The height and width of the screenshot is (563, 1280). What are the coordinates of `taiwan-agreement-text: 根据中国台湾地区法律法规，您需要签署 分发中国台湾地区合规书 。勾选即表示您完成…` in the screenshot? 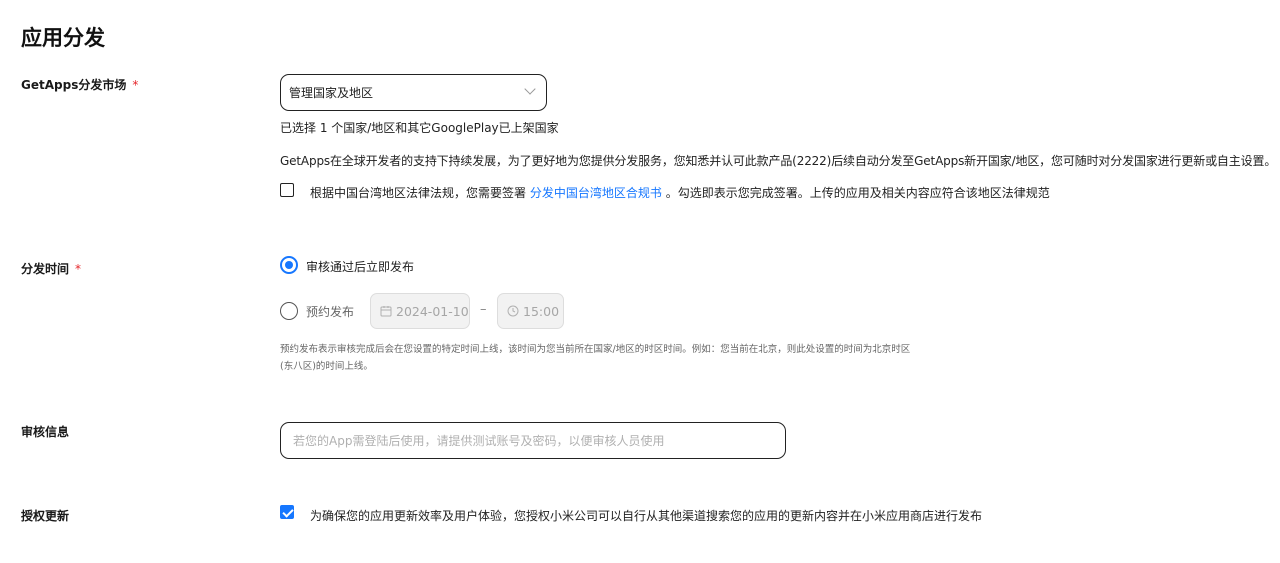 It's located at (680, 192).